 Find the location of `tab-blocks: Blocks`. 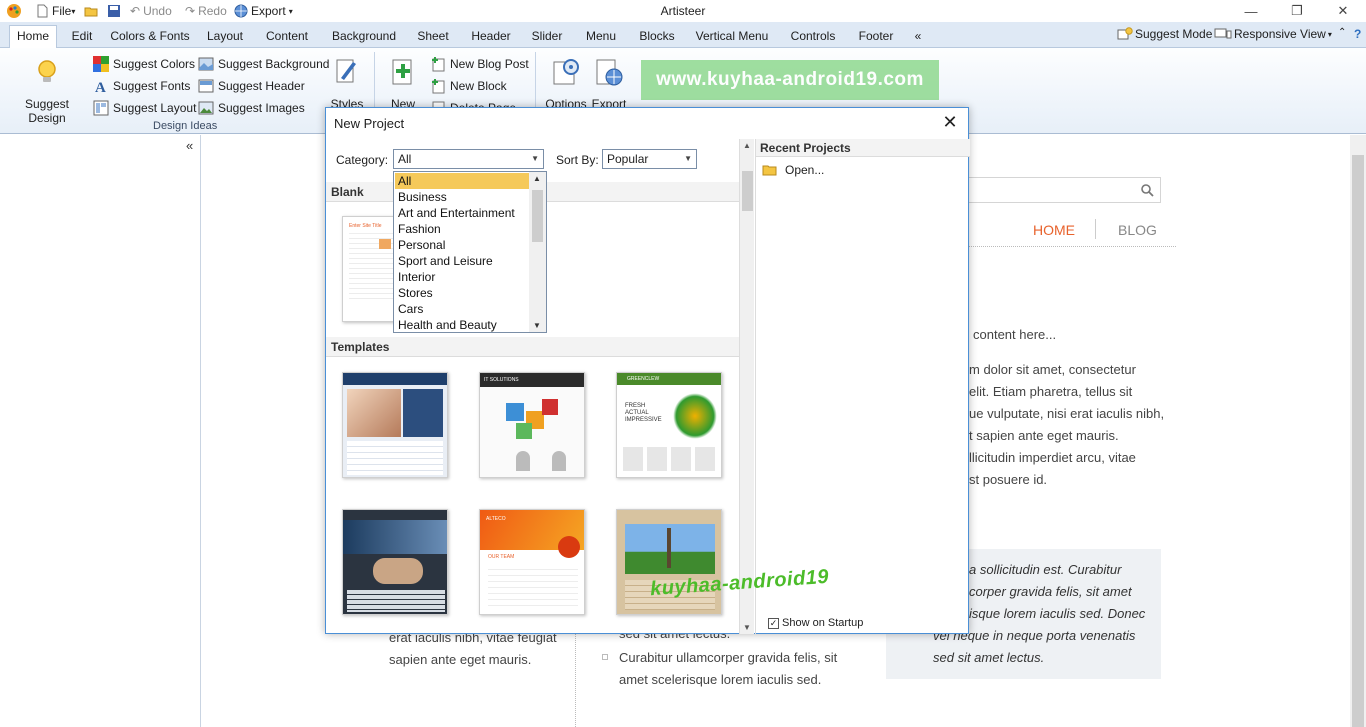

tab-blocks: Blocks is located at coordinates (657, 37).